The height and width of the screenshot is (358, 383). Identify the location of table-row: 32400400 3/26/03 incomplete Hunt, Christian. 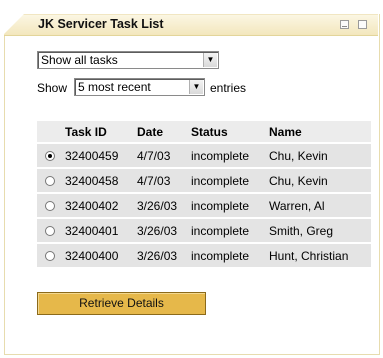
(204, 256).